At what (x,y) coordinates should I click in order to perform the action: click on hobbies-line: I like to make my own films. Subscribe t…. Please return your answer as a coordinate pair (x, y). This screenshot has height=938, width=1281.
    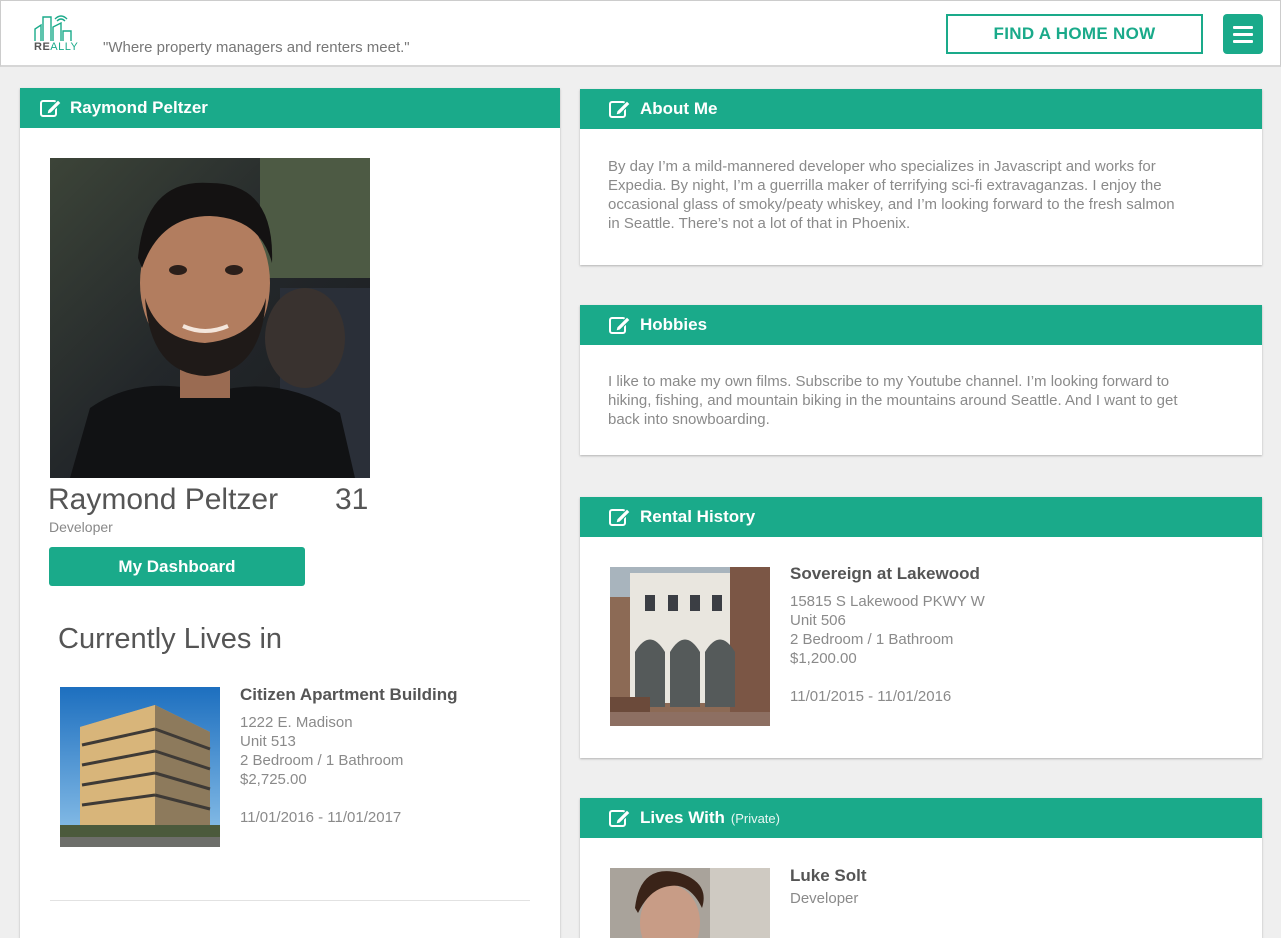
    Looking at the image, I should click on (889, 381).